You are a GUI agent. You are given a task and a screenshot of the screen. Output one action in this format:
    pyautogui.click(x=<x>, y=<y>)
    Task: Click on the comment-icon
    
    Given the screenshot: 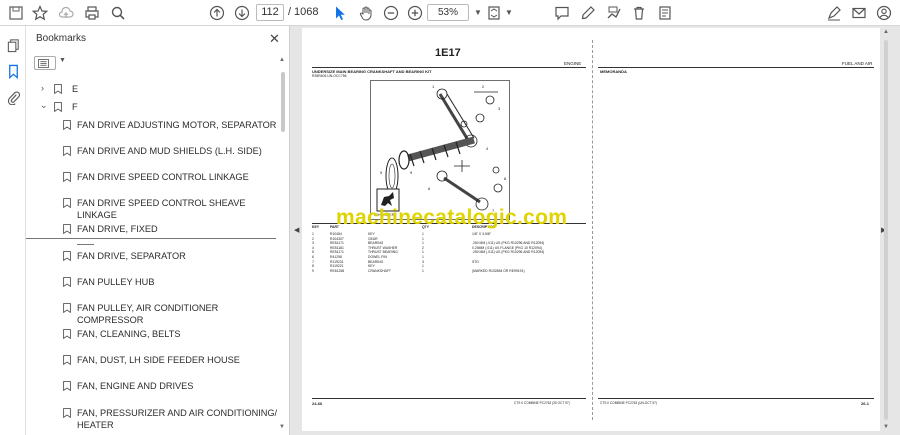 What is the action you would take?
    pyautogui.click(x=562, y=13)
    